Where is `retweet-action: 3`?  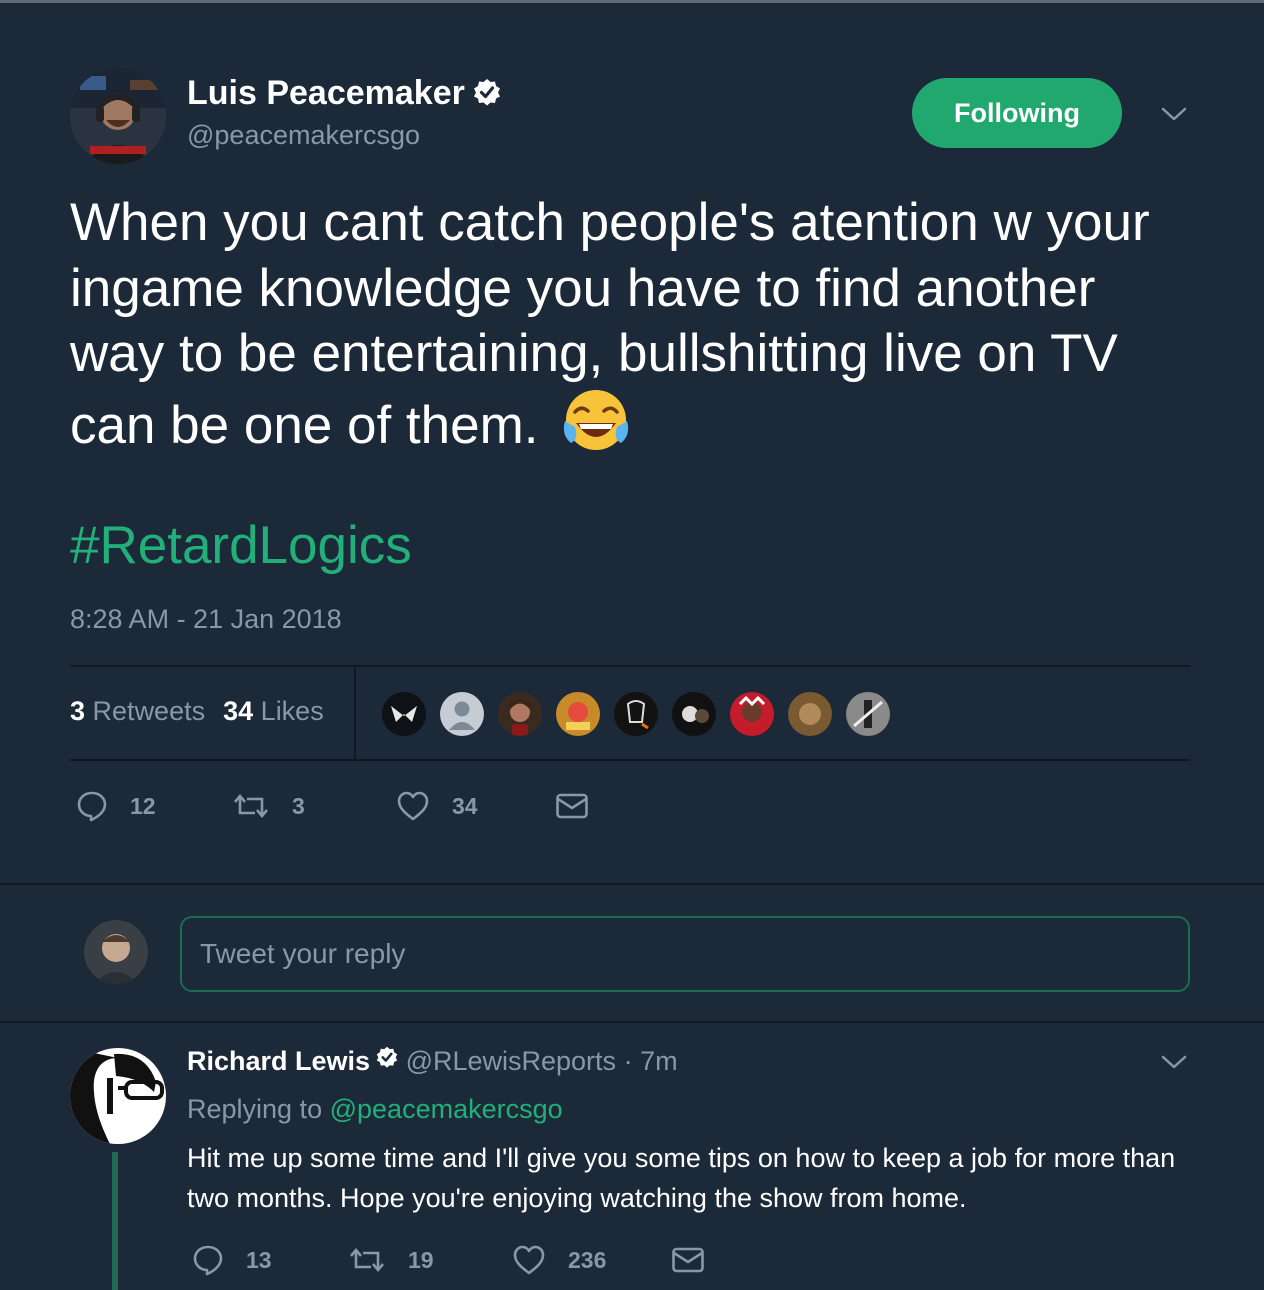
retweet-action: 3 is located at coordinates (268, 806).